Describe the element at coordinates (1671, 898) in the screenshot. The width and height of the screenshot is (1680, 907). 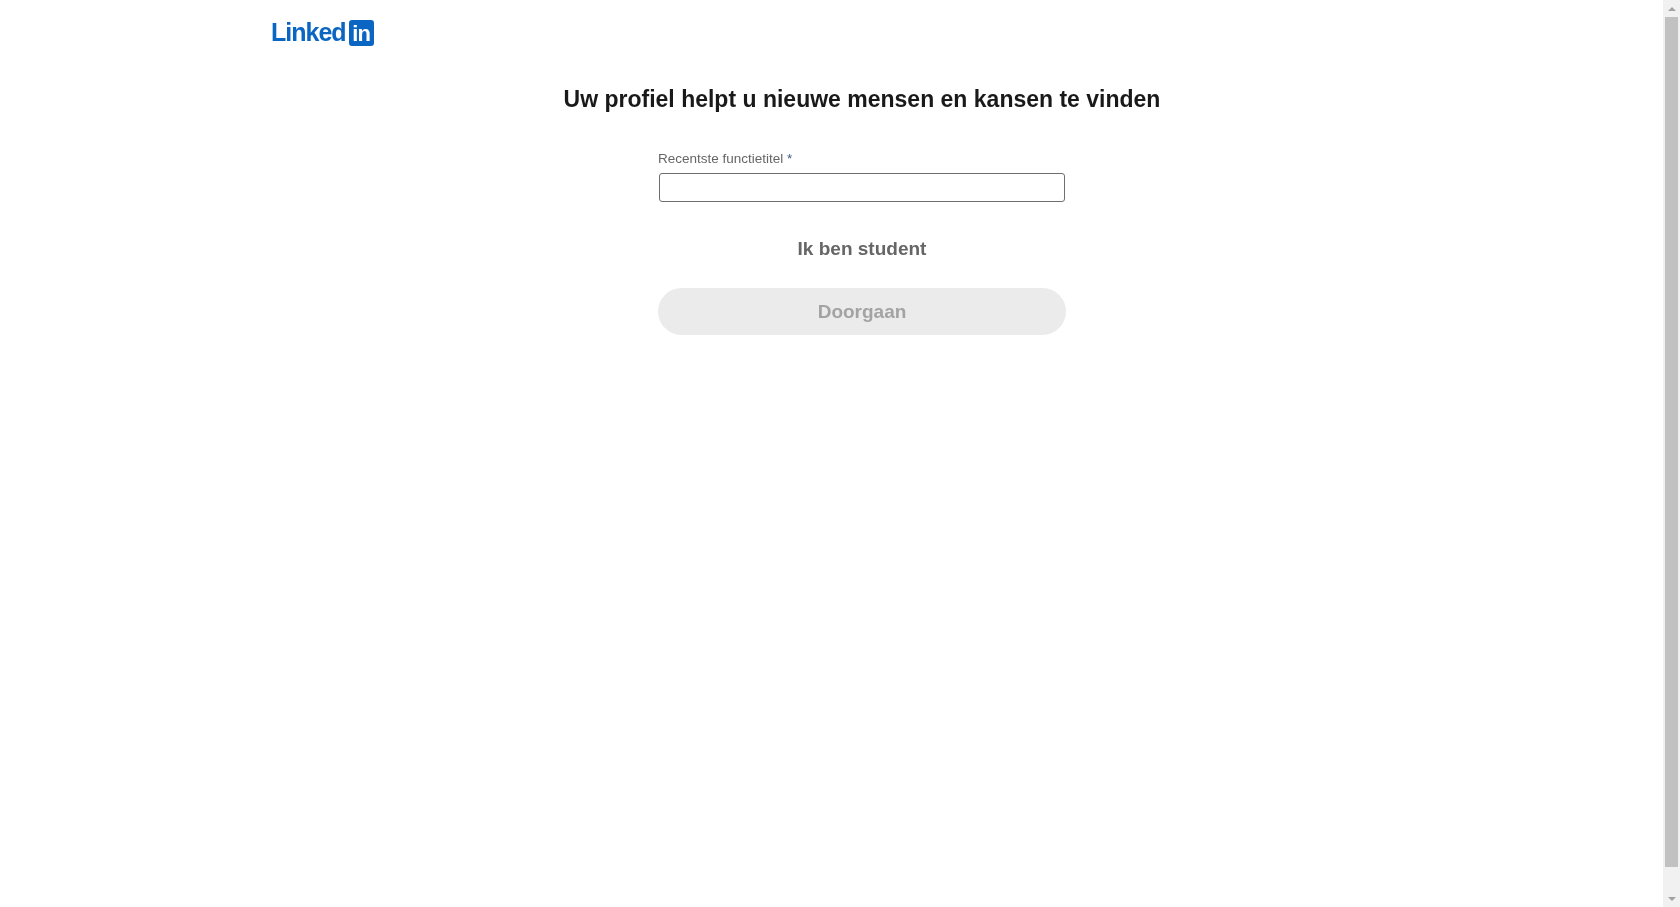
I see `scroll-down-icon` at that location.